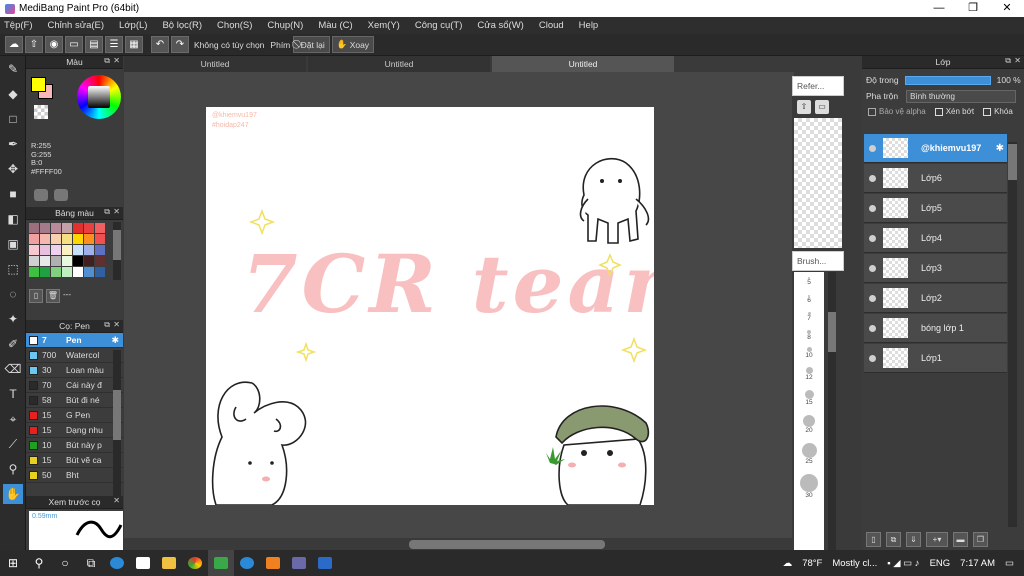 This screenshot has width=1024, height=576. What do you see at coordinates (234, 25) in the screenshot?
I see `menu-select: Chọn(S)` at bounding box center [234, 25].